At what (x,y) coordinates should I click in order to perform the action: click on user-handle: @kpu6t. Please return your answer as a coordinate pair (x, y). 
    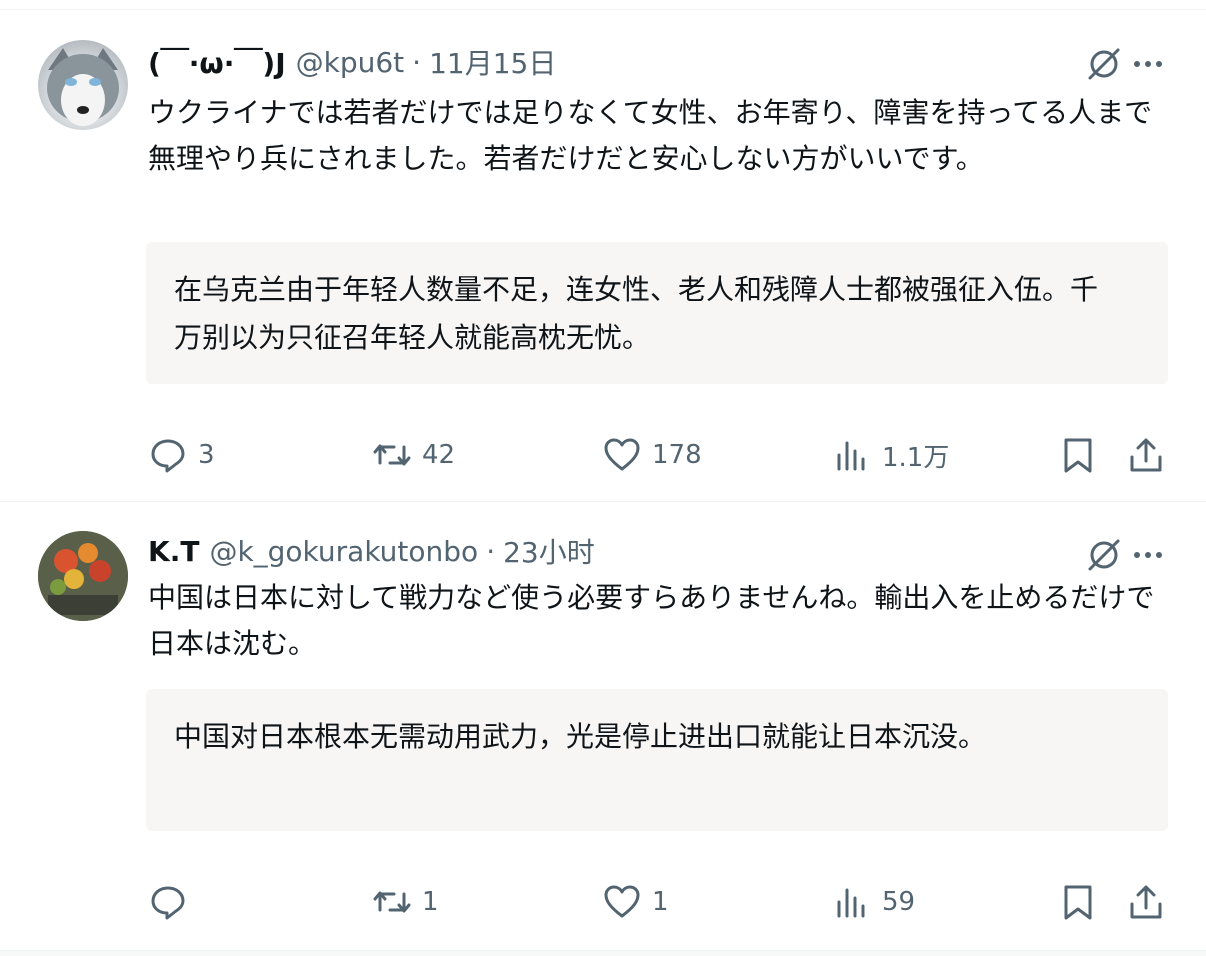
    Looking at the image, I should click on (350, 62).